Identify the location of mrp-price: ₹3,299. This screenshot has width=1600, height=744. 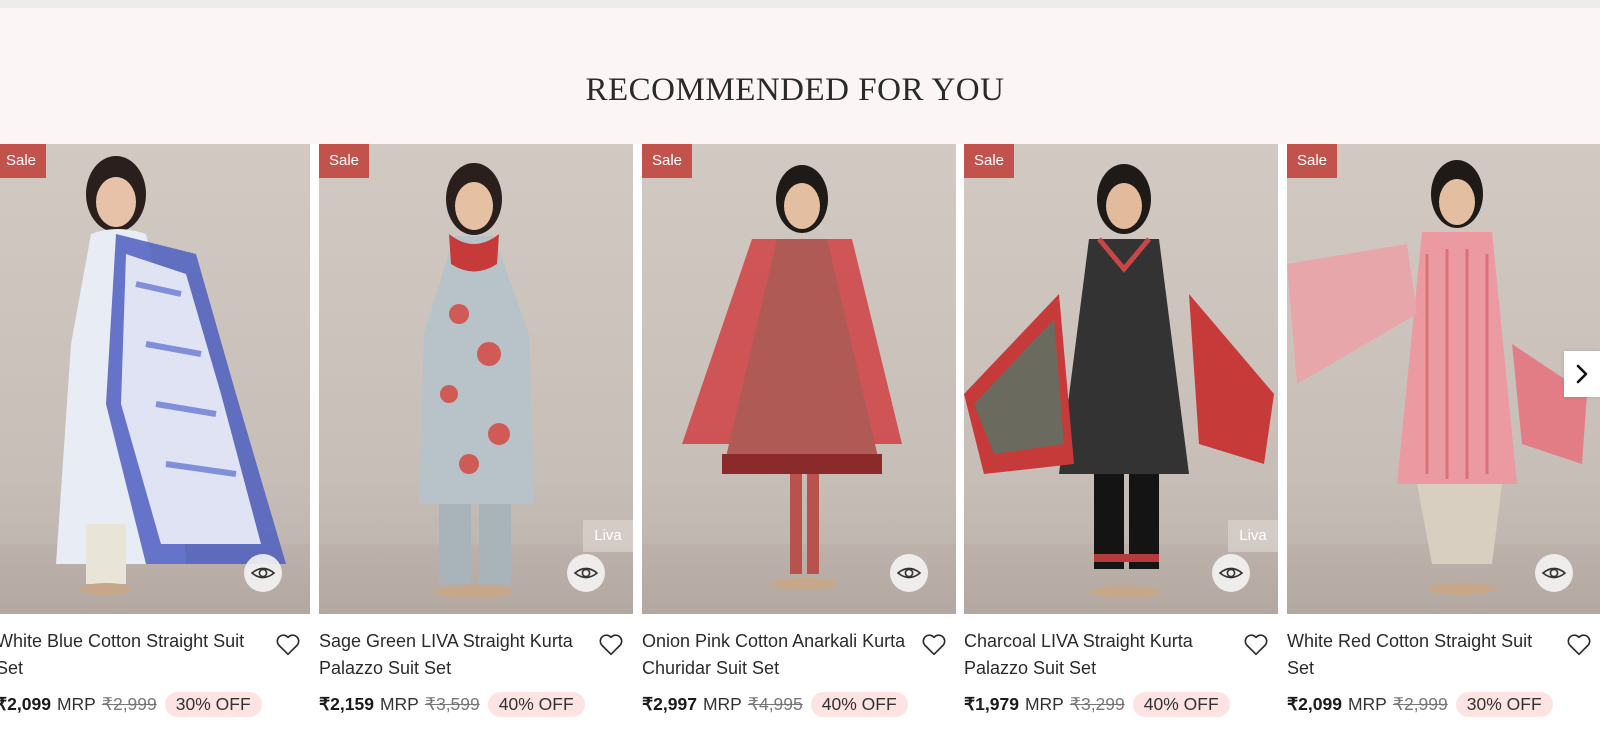
(1097, 703).